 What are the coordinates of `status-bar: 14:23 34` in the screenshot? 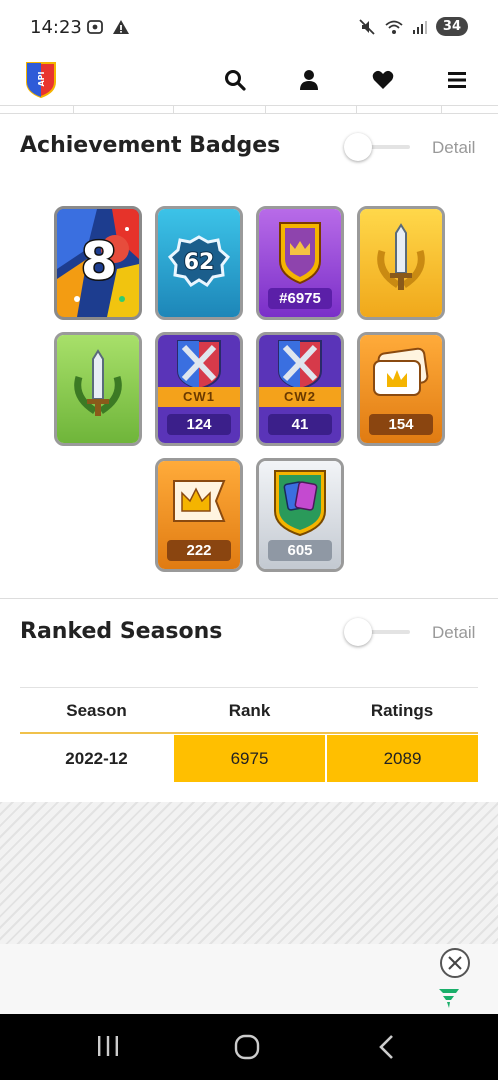 It's located at (249, 29).